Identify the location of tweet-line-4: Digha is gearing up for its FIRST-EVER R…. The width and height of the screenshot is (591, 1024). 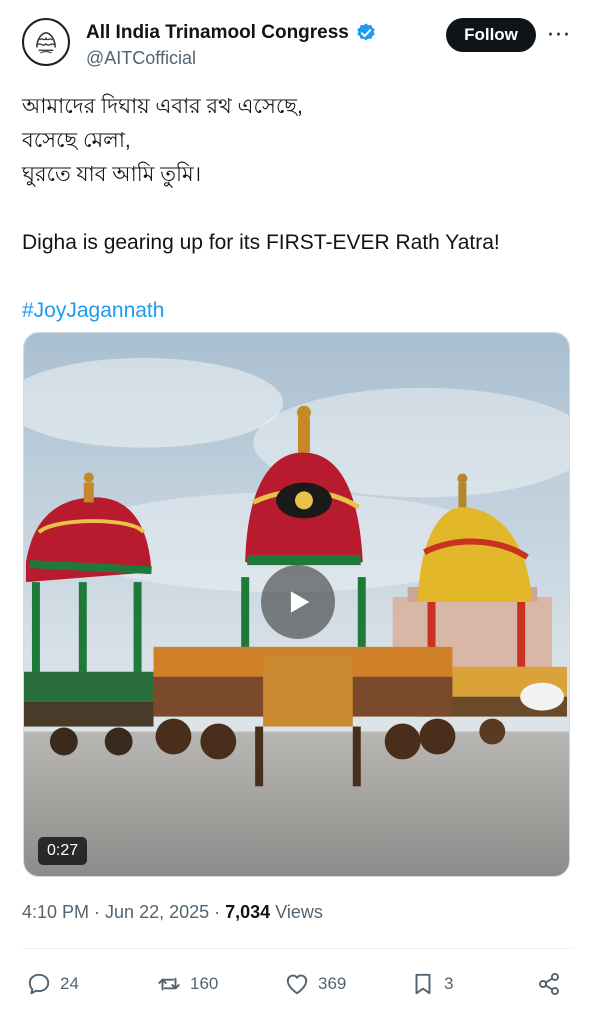
(261, 242).